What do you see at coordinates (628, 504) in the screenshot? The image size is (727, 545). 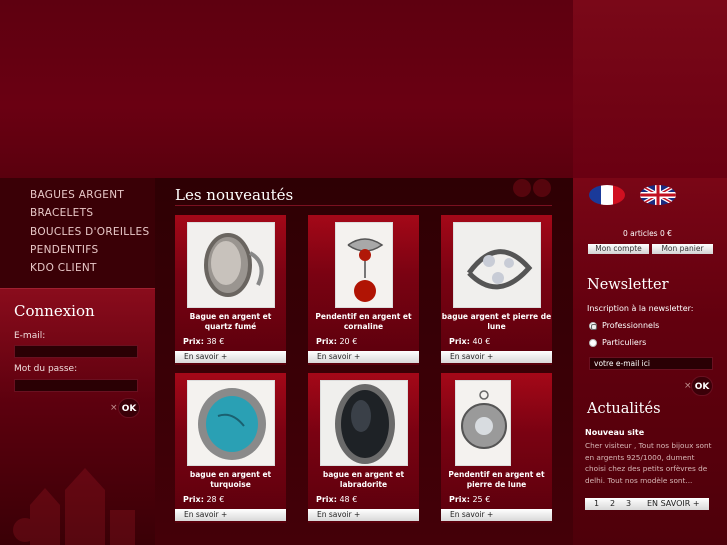 I see `page-link-3: 3` at bounding box center [628, 504].